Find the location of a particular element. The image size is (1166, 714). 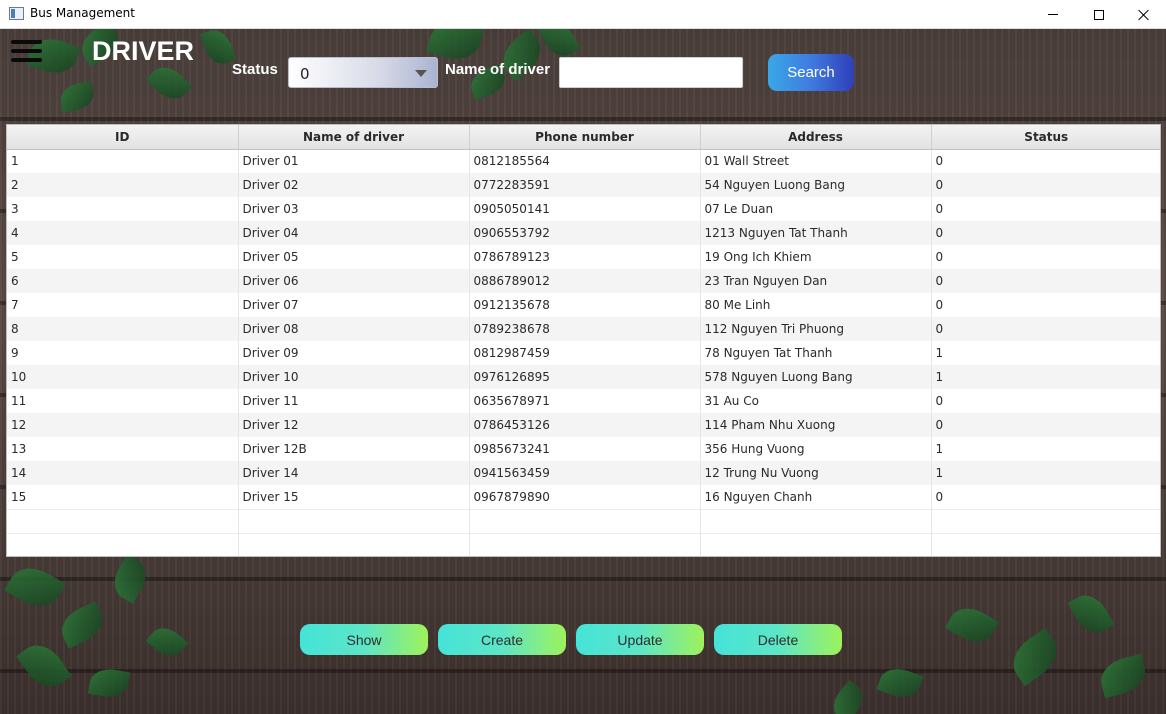

maximize-icon is located at coordinates (1099, 14).